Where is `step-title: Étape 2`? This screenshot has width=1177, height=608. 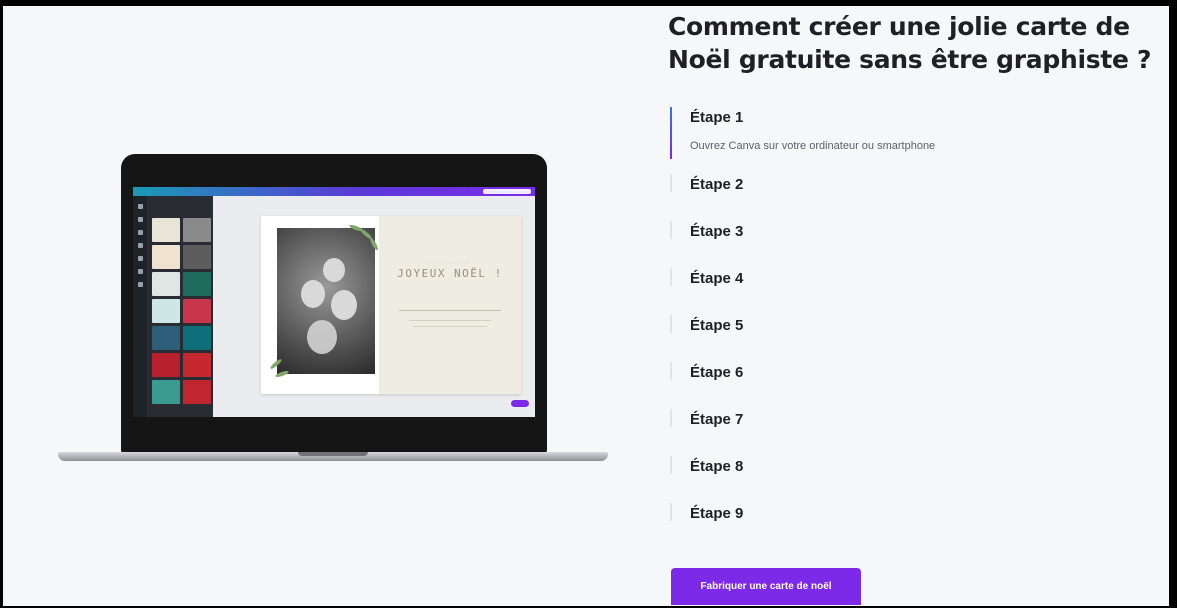 step-title: Étape 2 is located at coordinates (717, 184).